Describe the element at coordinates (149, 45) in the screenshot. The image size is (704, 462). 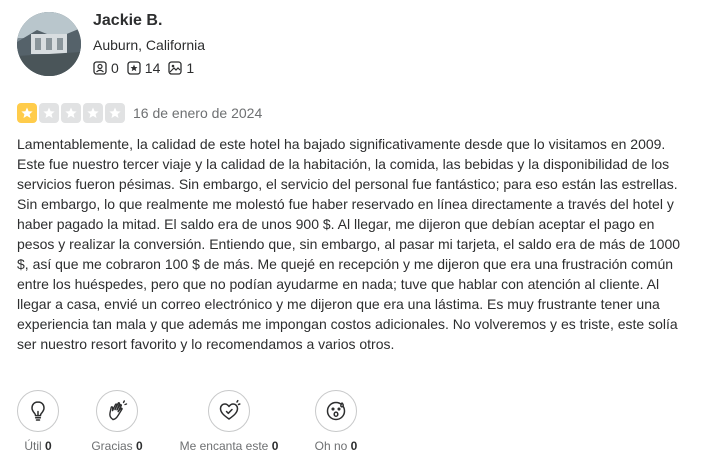
I see `user-location: Auburn, California` at that location.